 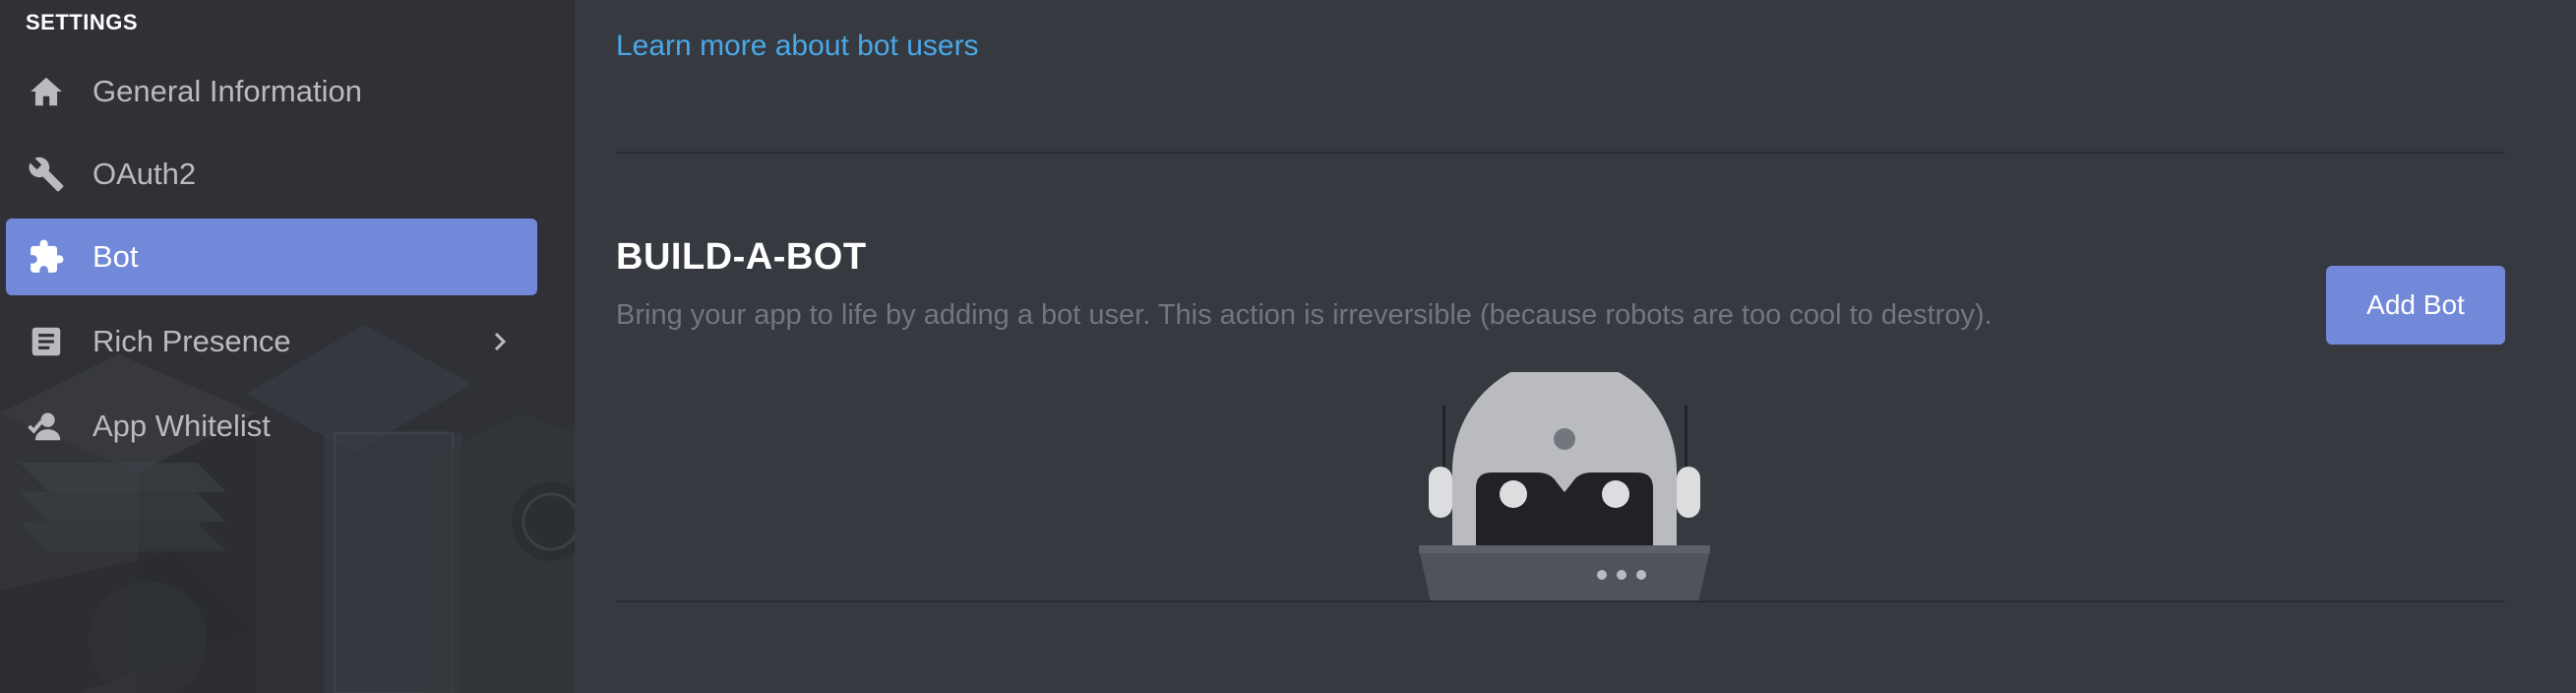 What do you see at coordinates (798, 46) in the screenshot?
I see `learn-more-bot-users-link: Learn more about bot users` at bounding box center [798, 46].